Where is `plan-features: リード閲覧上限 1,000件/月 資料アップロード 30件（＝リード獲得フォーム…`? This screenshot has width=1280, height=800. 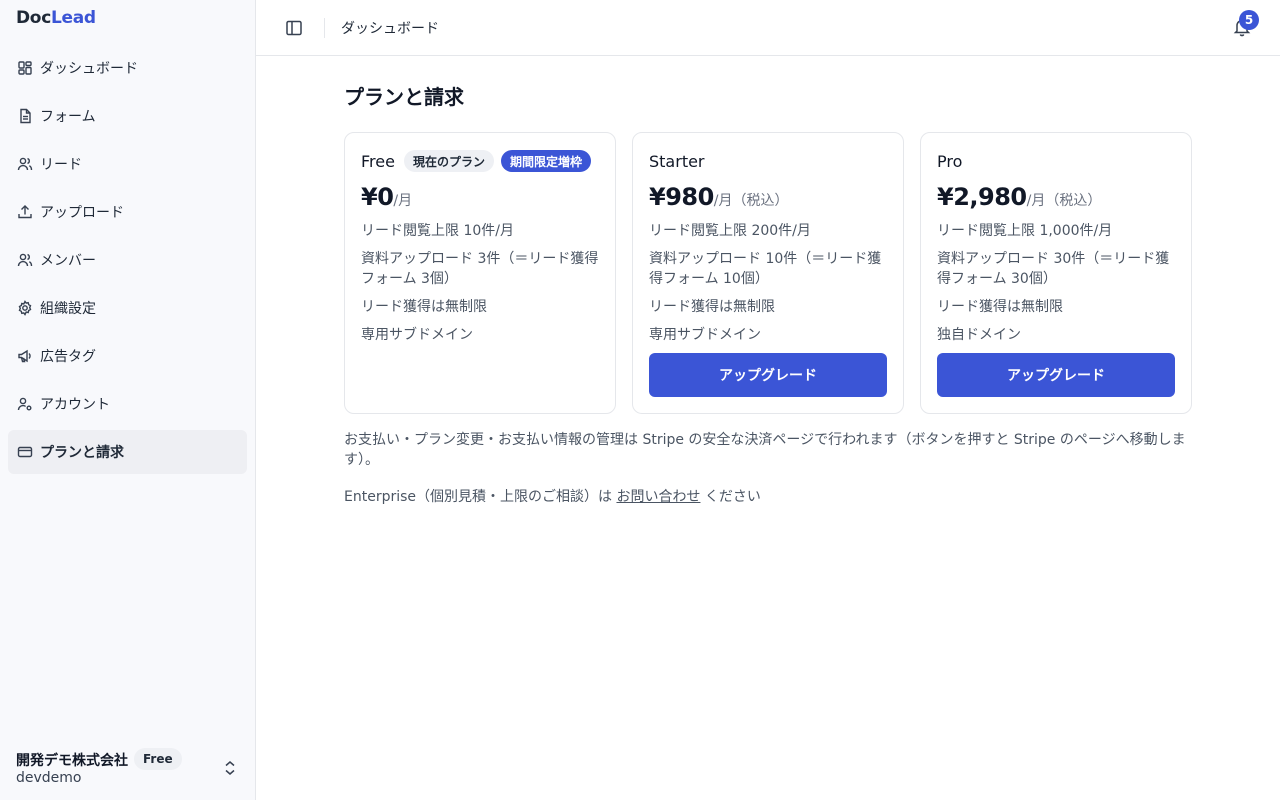
plan-features: リード閲覧上限 1,000件/月 資料アップロード 30件（＝リード獲得フォーム… is located at coordinates (1059, 287).